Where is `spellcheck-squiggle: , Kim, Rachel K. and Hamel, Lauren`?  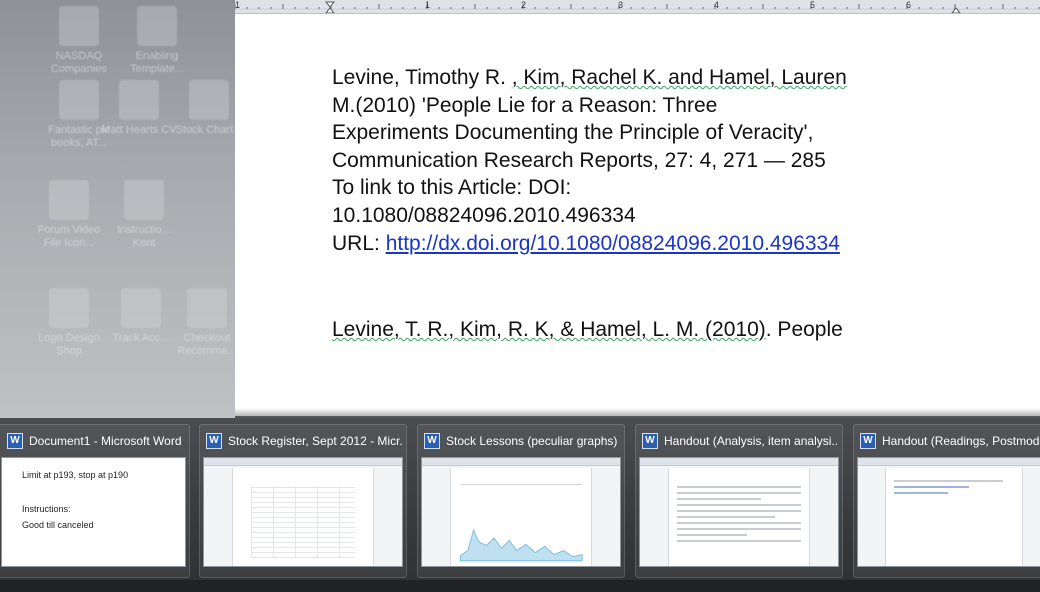 spellcheck-squiggle: , Kim, Rachel K. and Hamel, Lauren is located at coordinates (679, 77).